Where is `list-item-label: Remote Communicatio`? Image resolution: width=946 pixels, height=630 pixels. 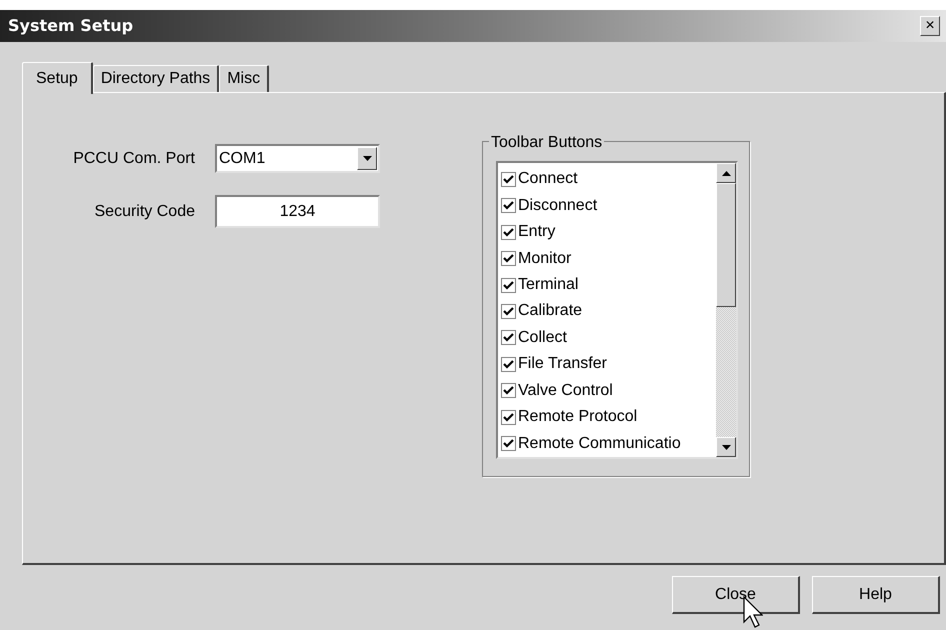
list-item-label: Remote Communicatio is located at coordinates (599, 444).